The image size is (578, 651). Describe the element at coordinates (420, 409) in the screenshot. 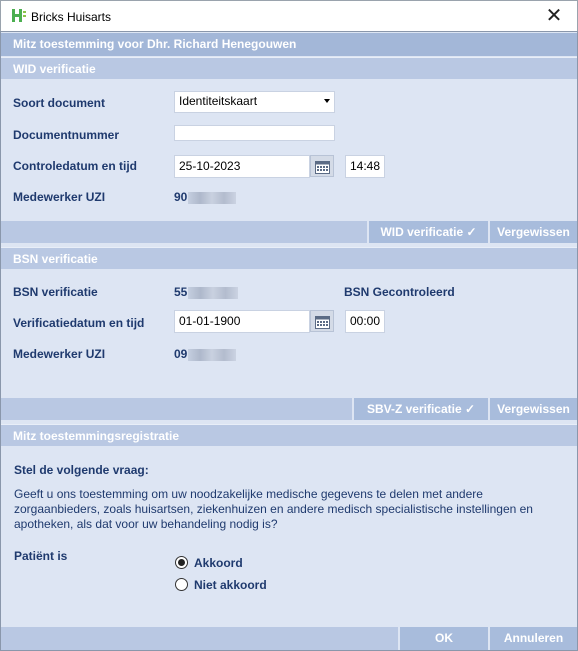

I see `sbvz-verificatie-button: SBV-Z verificatie ✓` at that location.